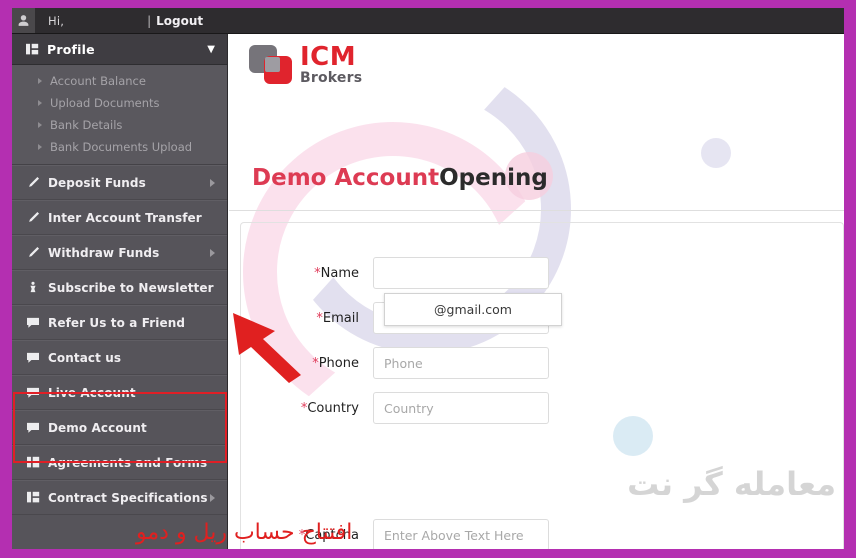  What do you see at coordinates (86, 125) in the screenshot?
I see `sidebar-subitem-label: Bank Details` at bounding box center [86, 125].